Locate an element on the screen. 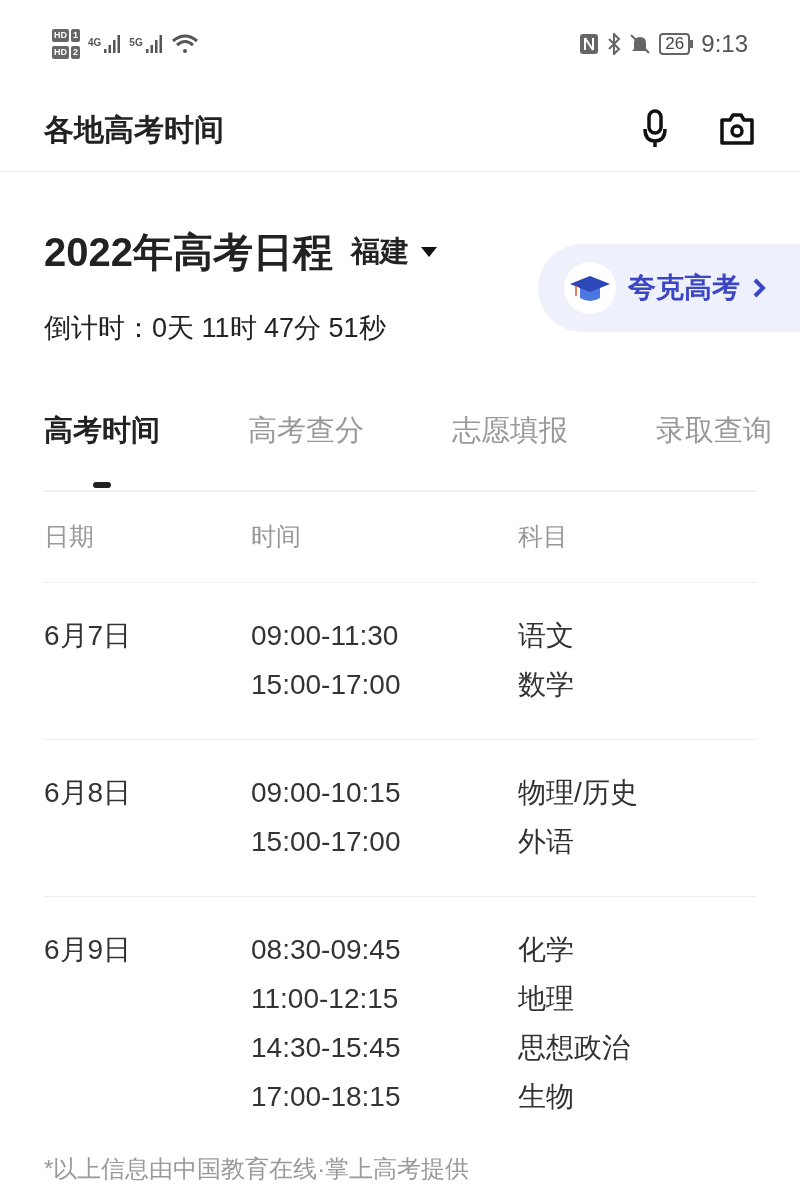 Image resolution: width=800 pixels, height=1191 pixels. column-header: 科目 is located at coordinates (543, 537).